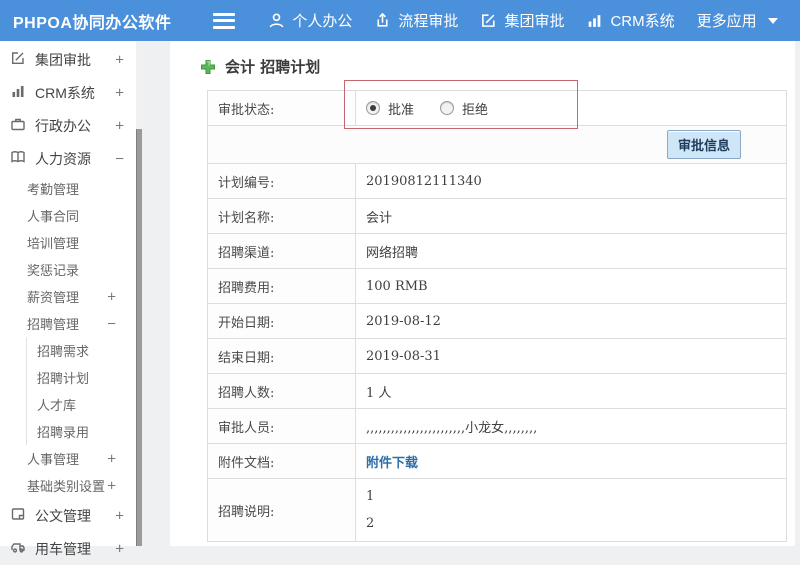 Image resolution: width=800 pixels, height=565 pixels. Describe the element at coordinates (322, 20) in the screenshot. I see `nav-label: 个人办公` at that location.